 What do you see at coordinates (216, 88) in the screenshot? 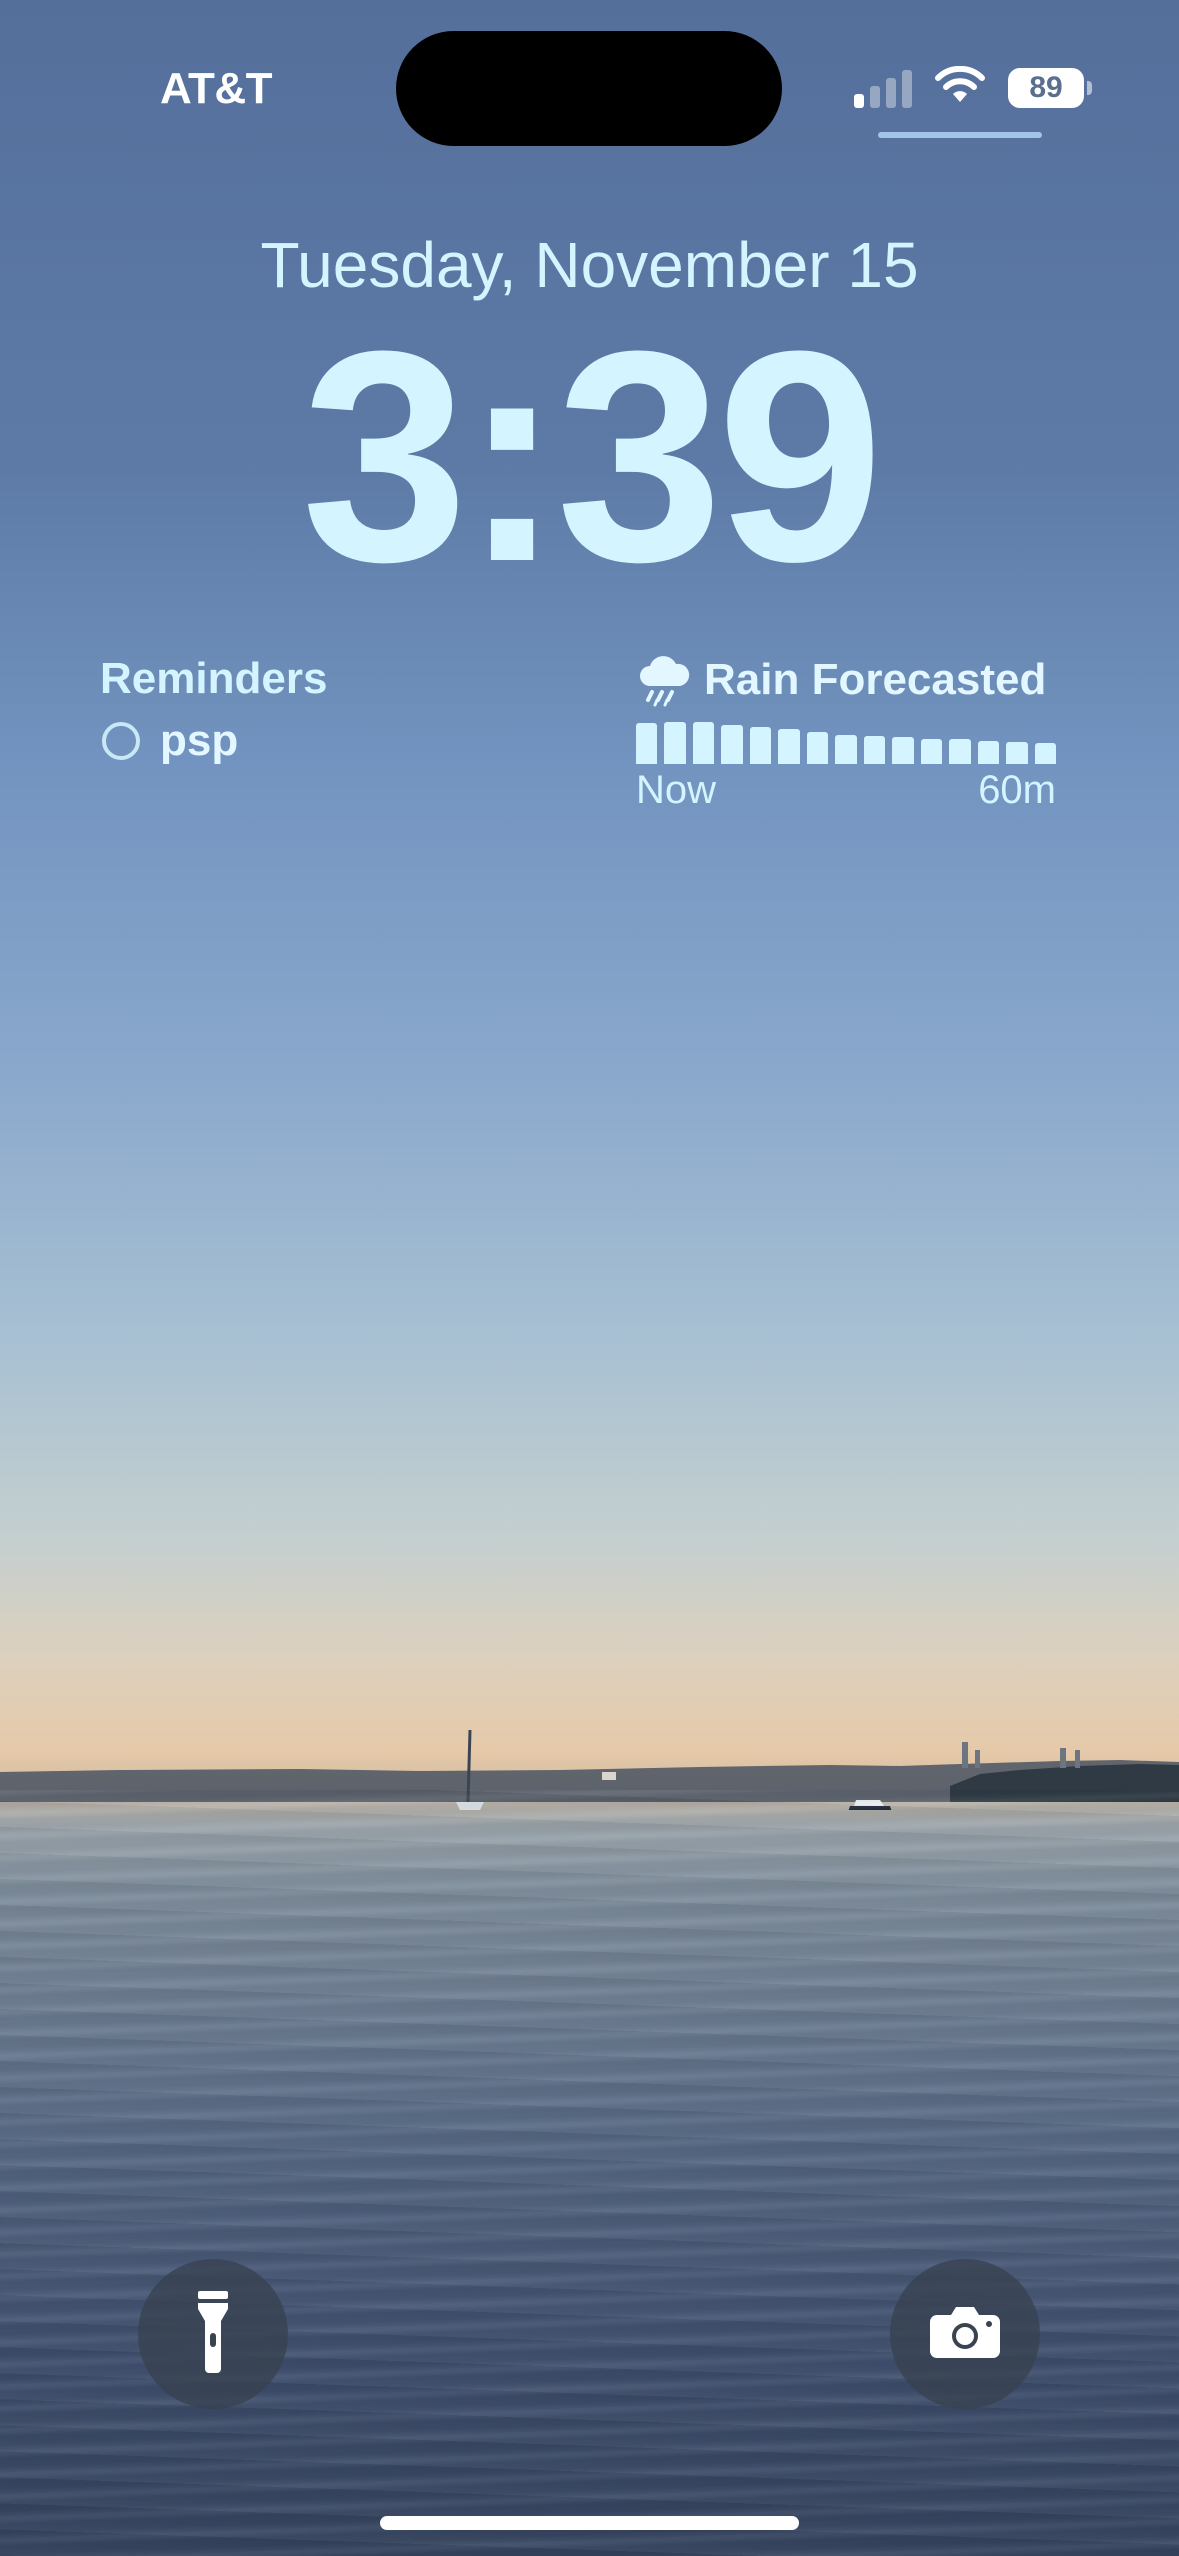
I see `carrier-label: AT&T` at bounding box center [216, 88].